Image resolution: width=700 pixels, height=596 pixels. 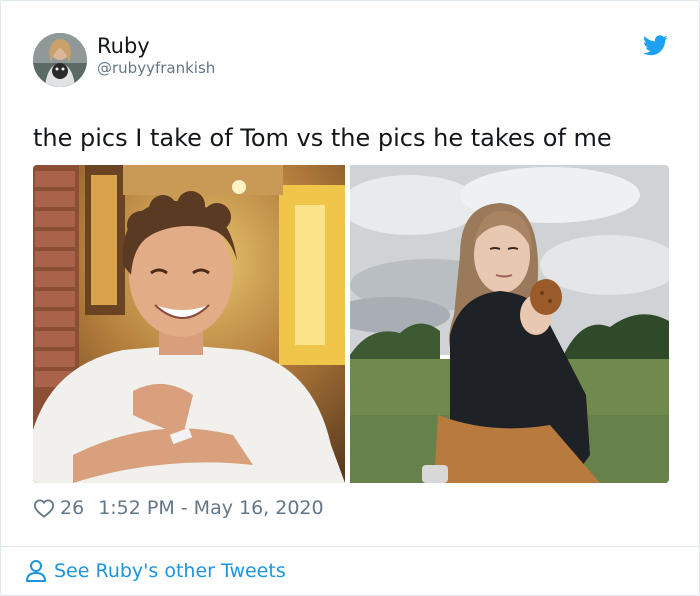 I want to click on twitter-bird-icon, so click(x=655, y=45).